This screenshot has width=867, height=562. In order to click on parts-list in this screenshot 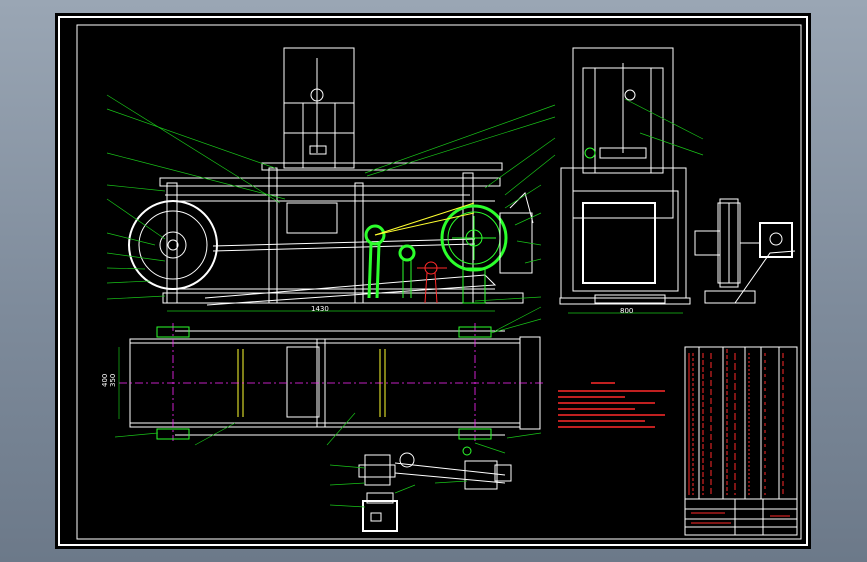, I will do `click(741, 441)`.